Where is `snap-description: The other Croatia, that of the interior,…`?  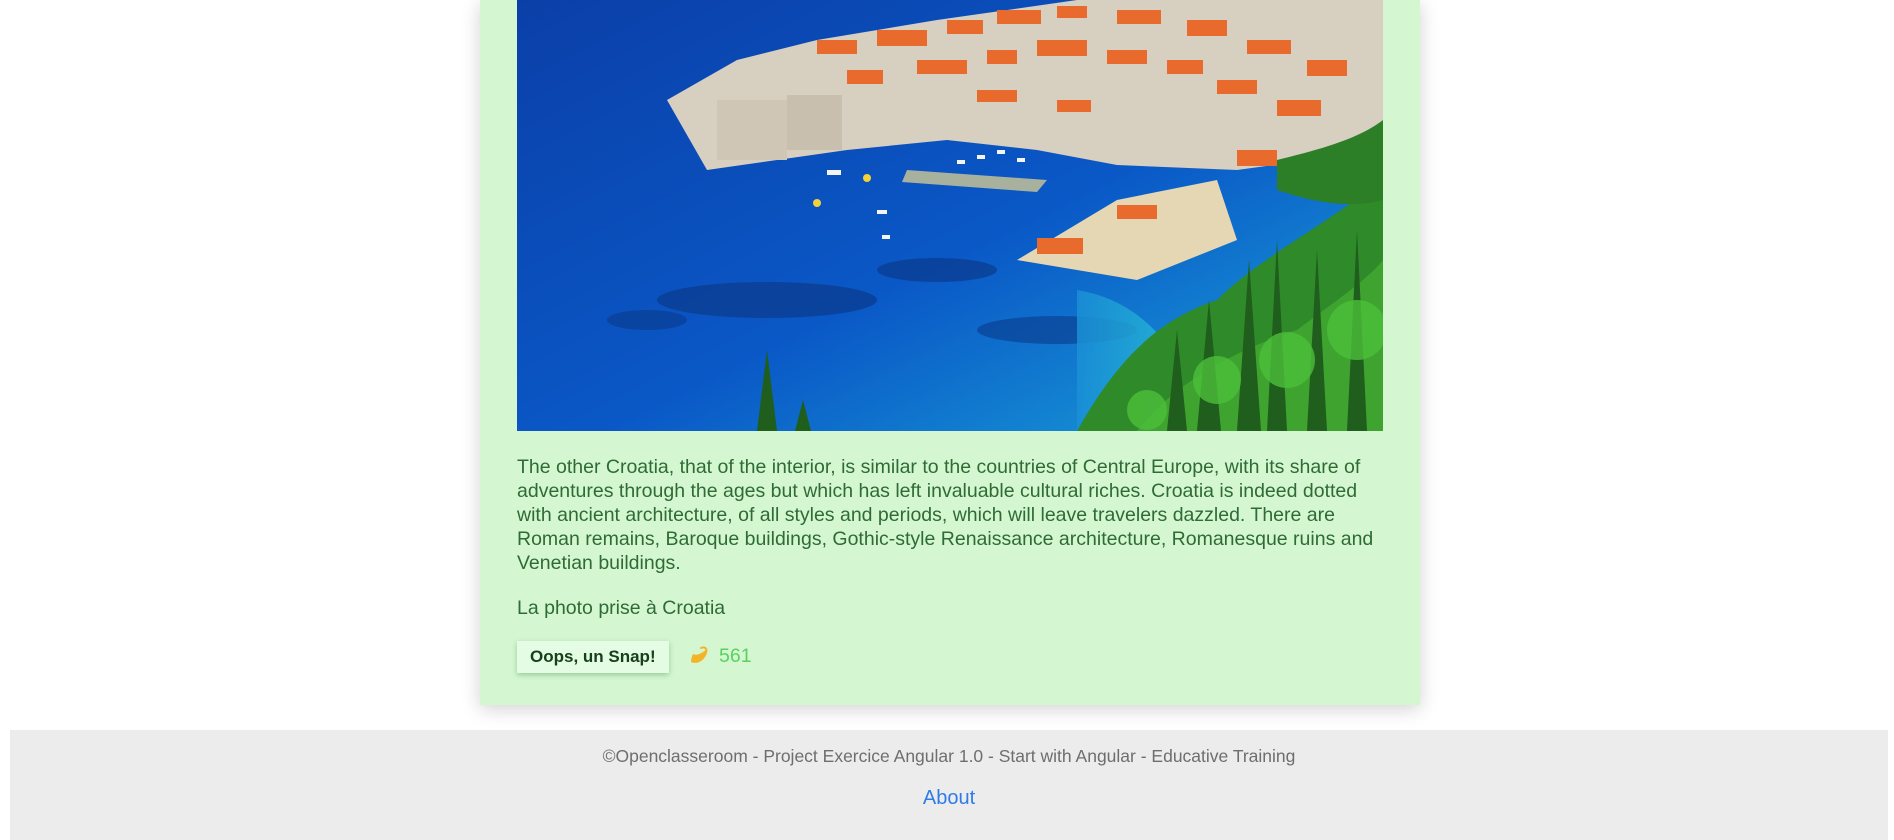
snap-description: The other Croatia, that of the interior,… is located at coordinates (945, 515).